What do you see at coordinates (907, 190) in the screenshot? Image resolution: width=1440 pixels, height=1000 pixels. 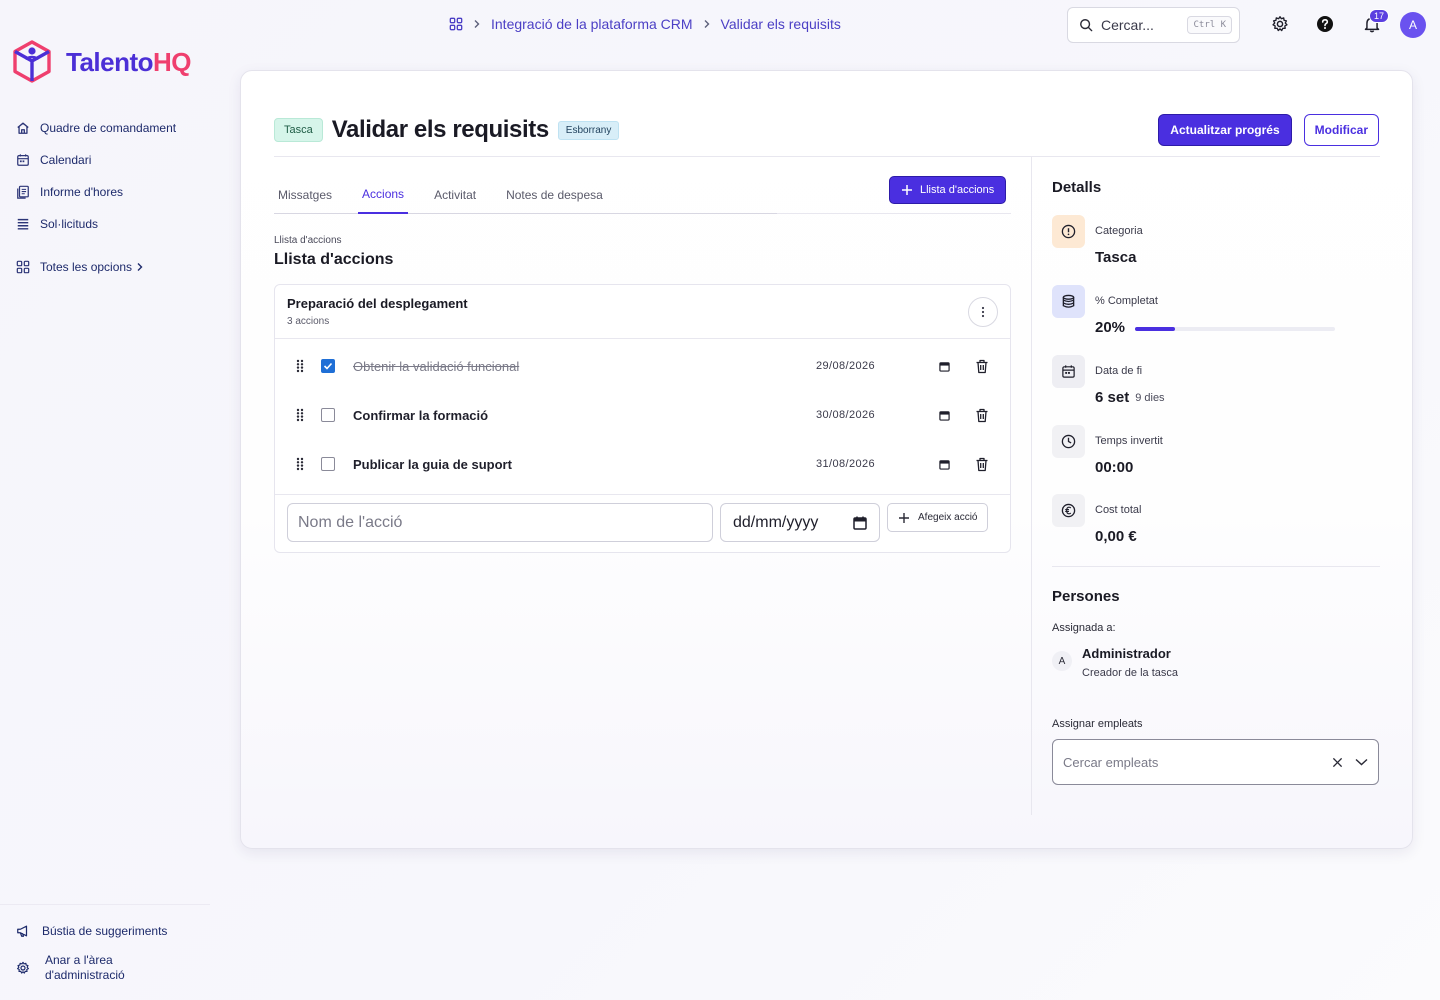 I see `plus-icon` at bounding box center [907, 190].